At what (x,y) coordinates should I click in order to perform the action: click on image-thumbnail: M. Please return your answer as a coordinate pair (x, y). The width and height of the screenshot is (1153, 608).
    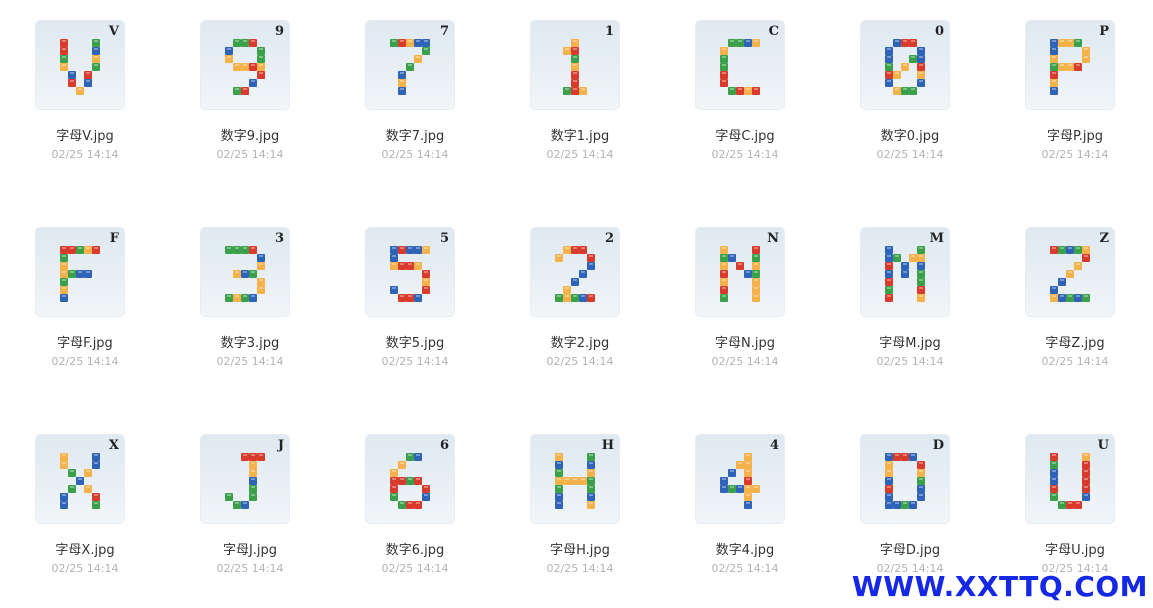
    Looking at the image, I should click on (905, 272).